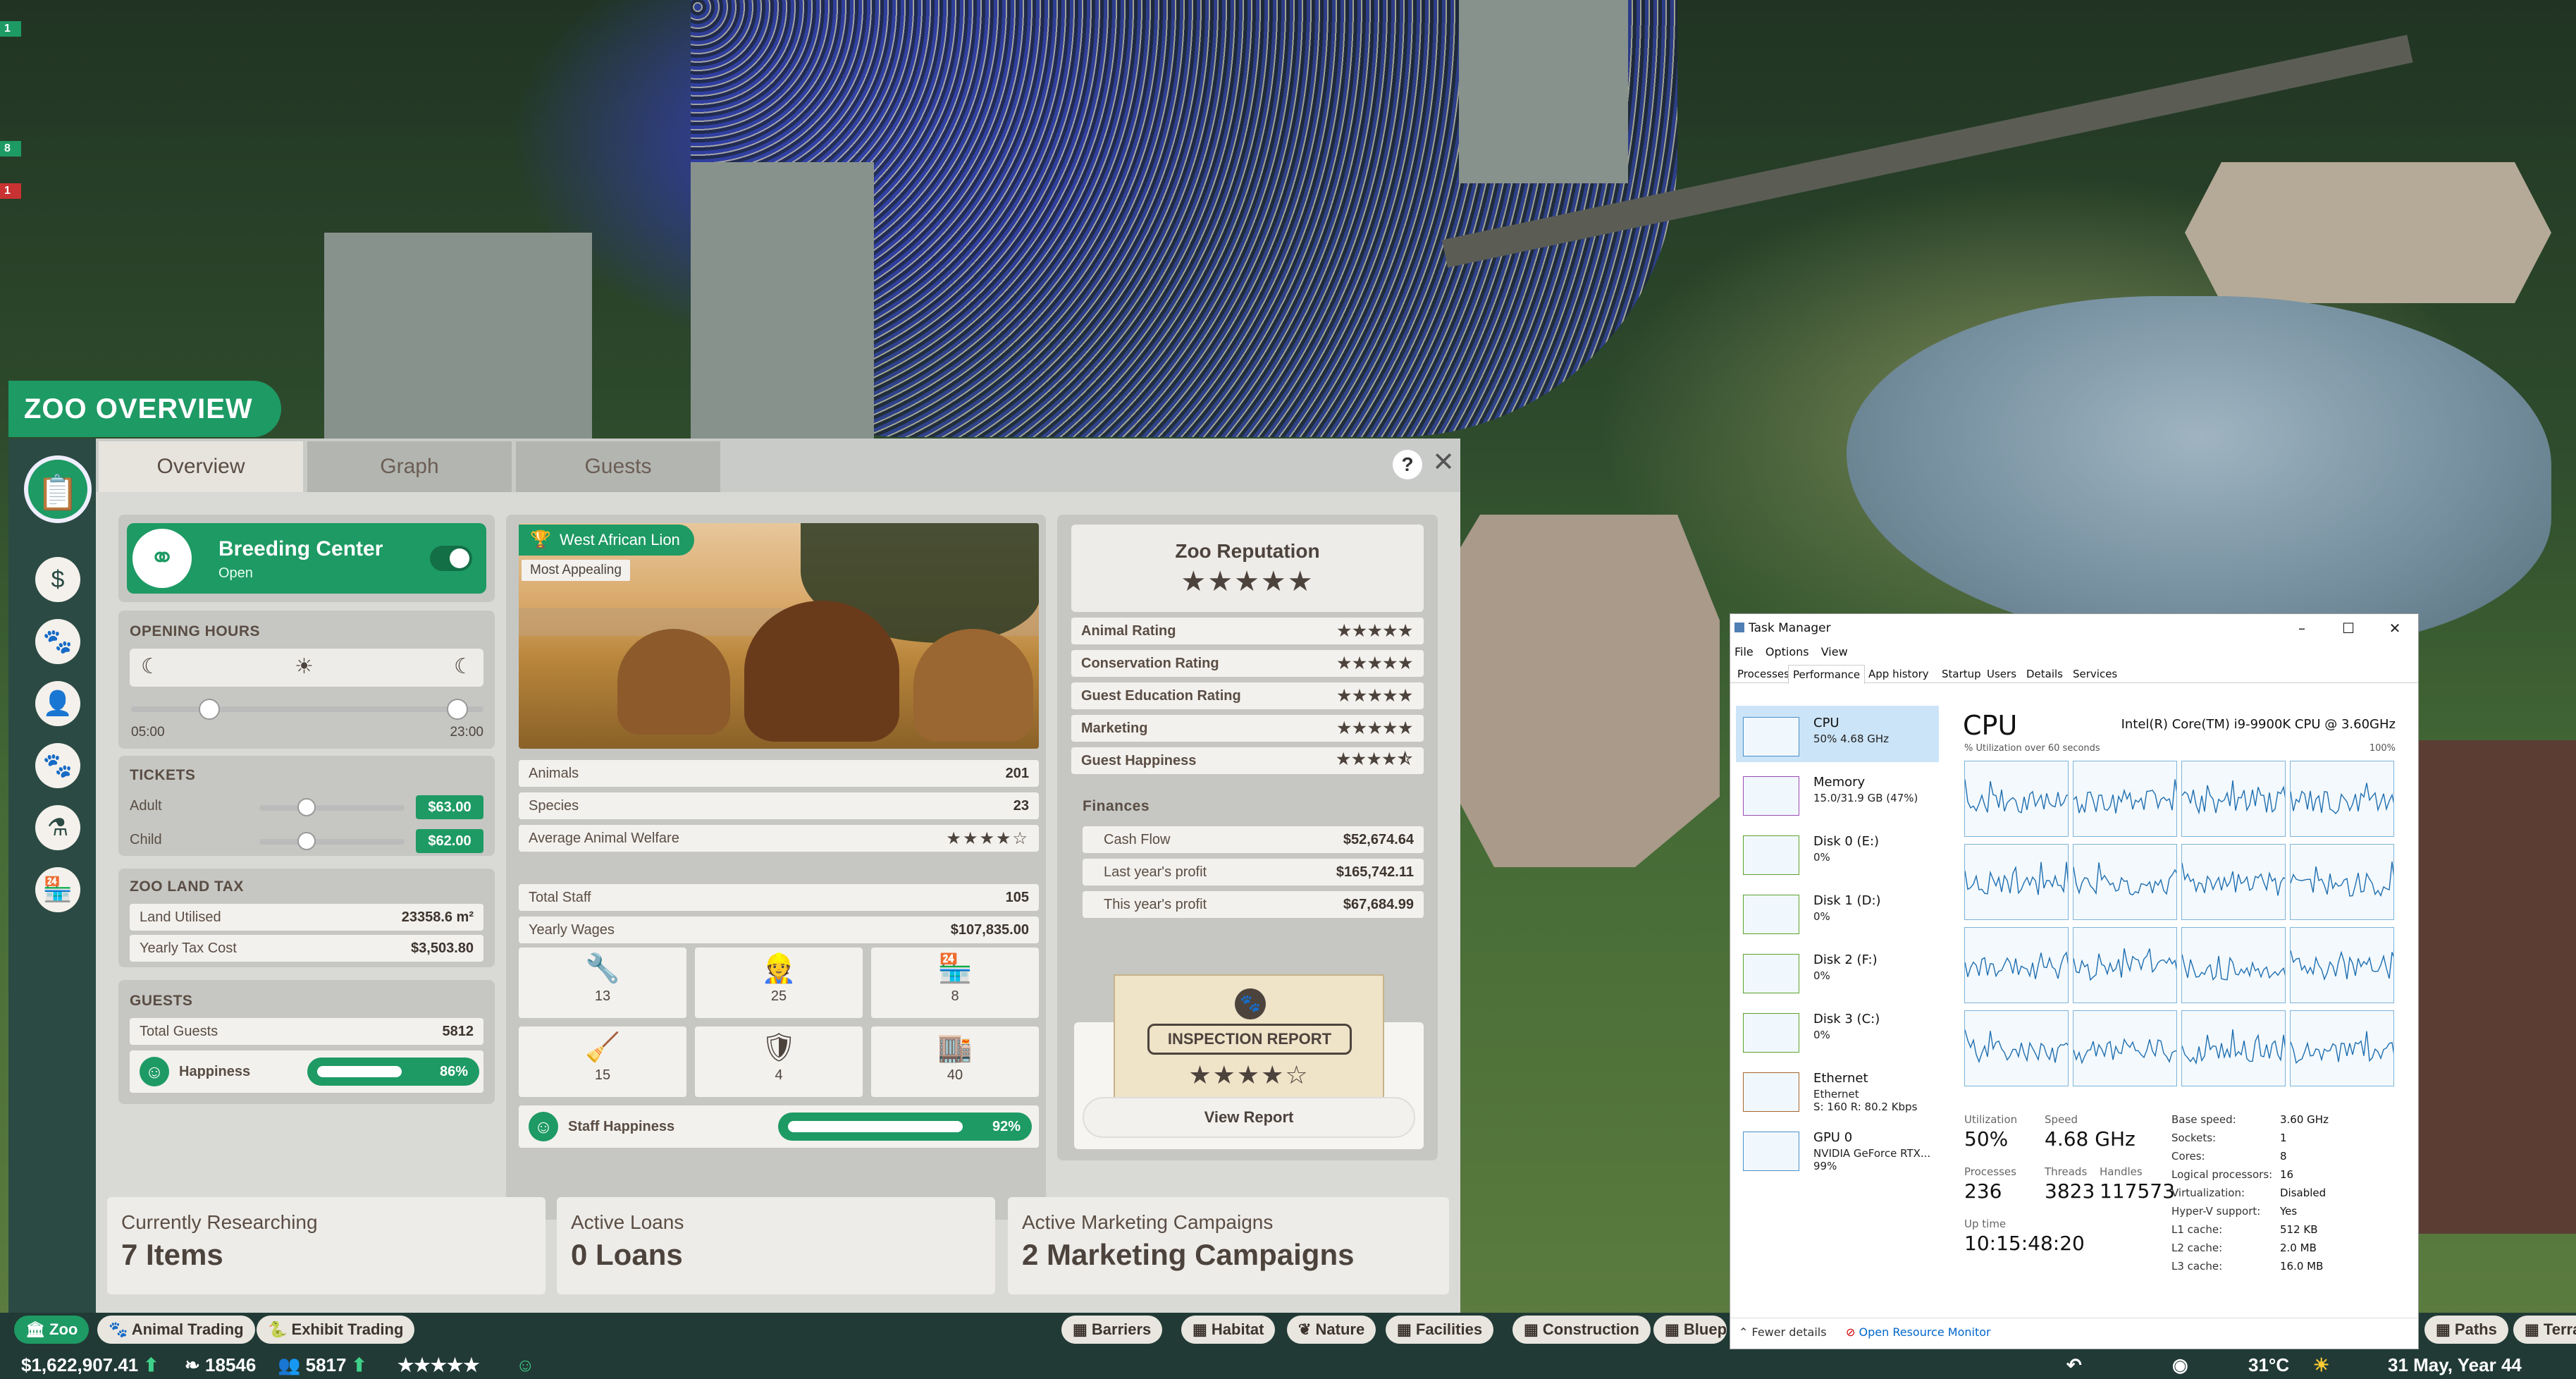 Image resolution: width=2576 pixels, height=1379 pixels. Describe the element at coordinates (215, 1071) in the screenshot. I see `guest-happiness-label: Happiness` at that location.